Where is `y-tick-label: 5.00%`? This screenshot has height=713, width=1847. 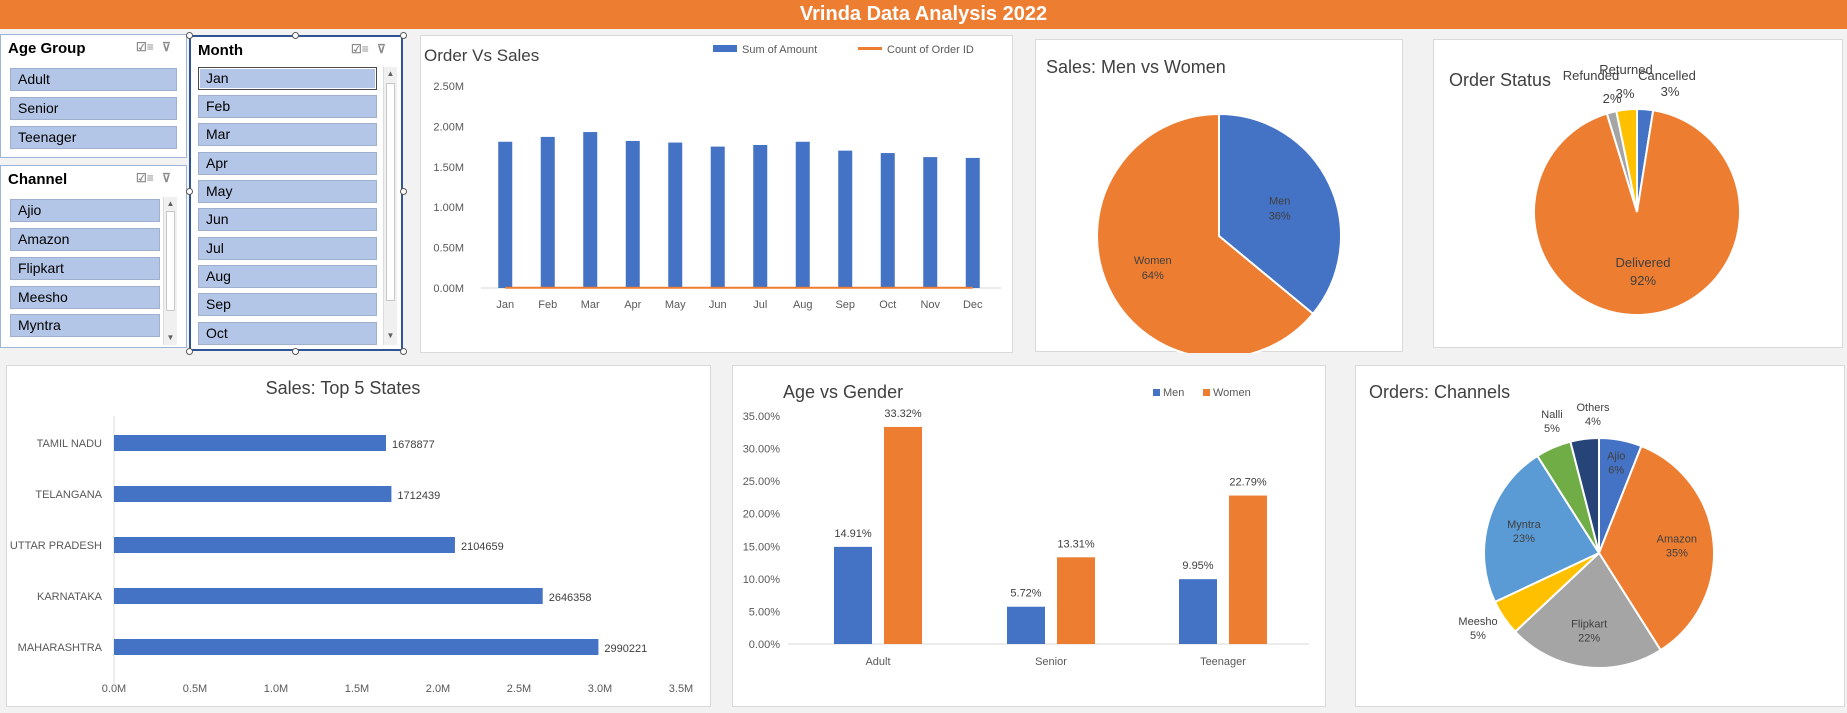 y-tick-label: 5.00% is located at coordinates (764, 612).